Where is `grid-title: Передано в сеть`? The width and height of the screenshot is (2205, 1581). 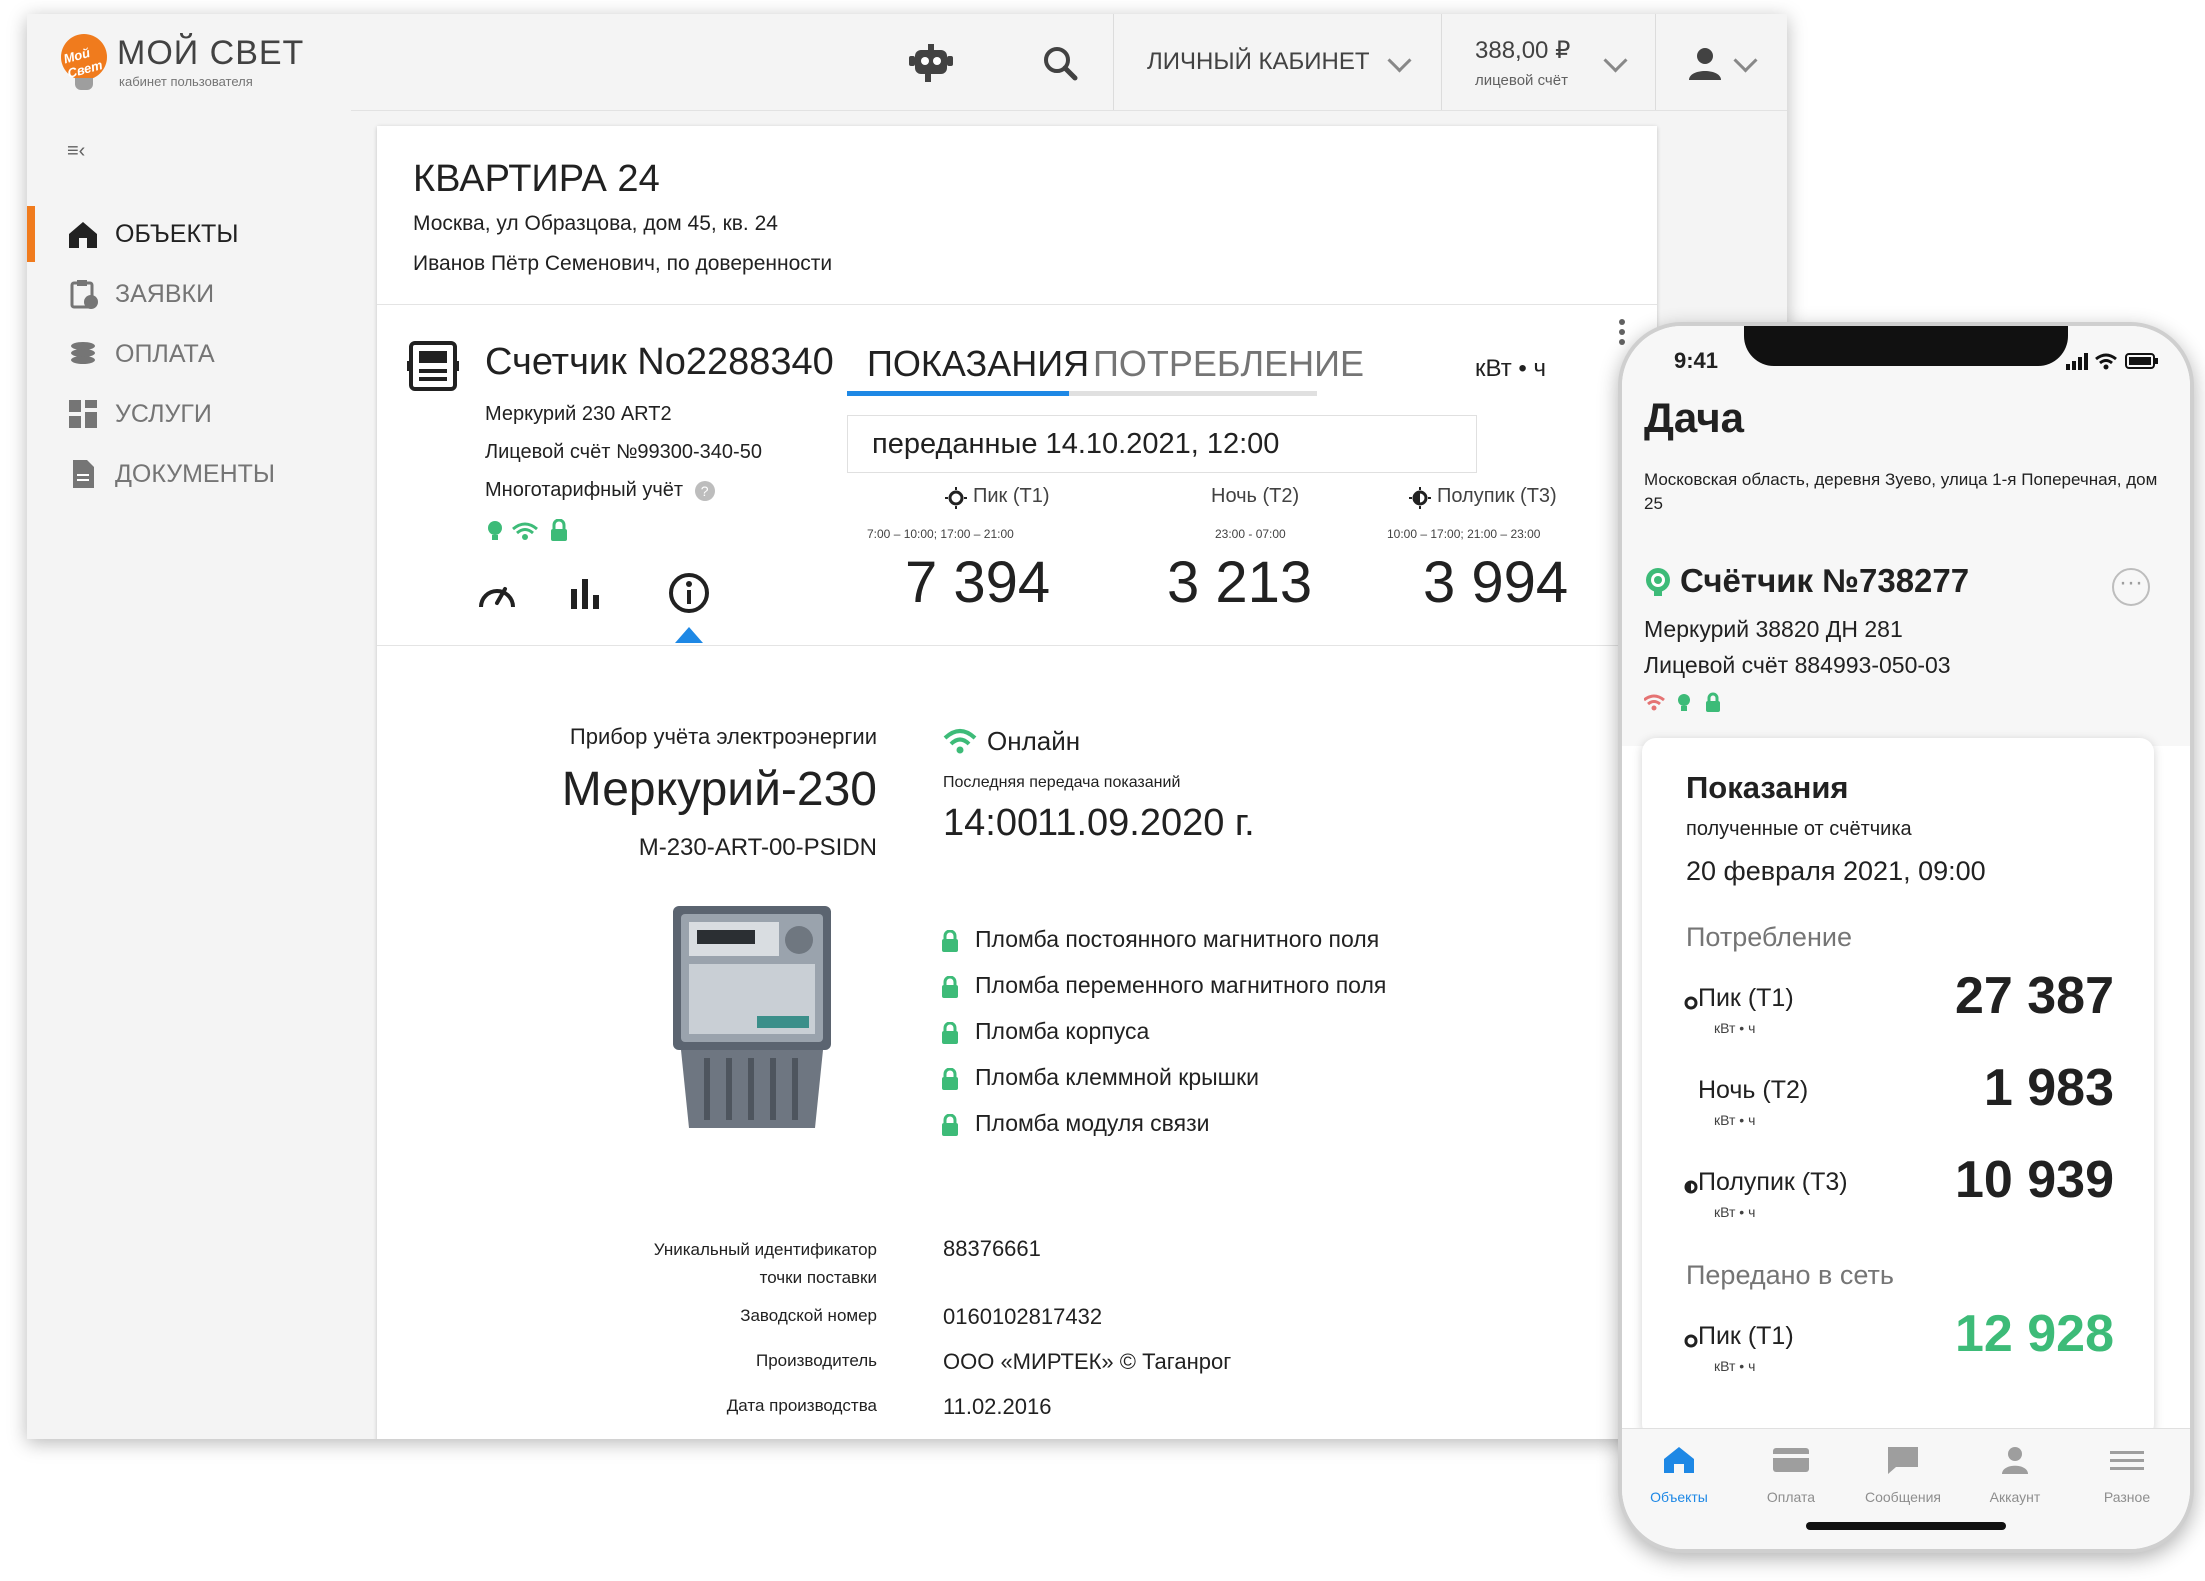 grid-title: Передано в сеть is located at coordinates (1790, 1275).